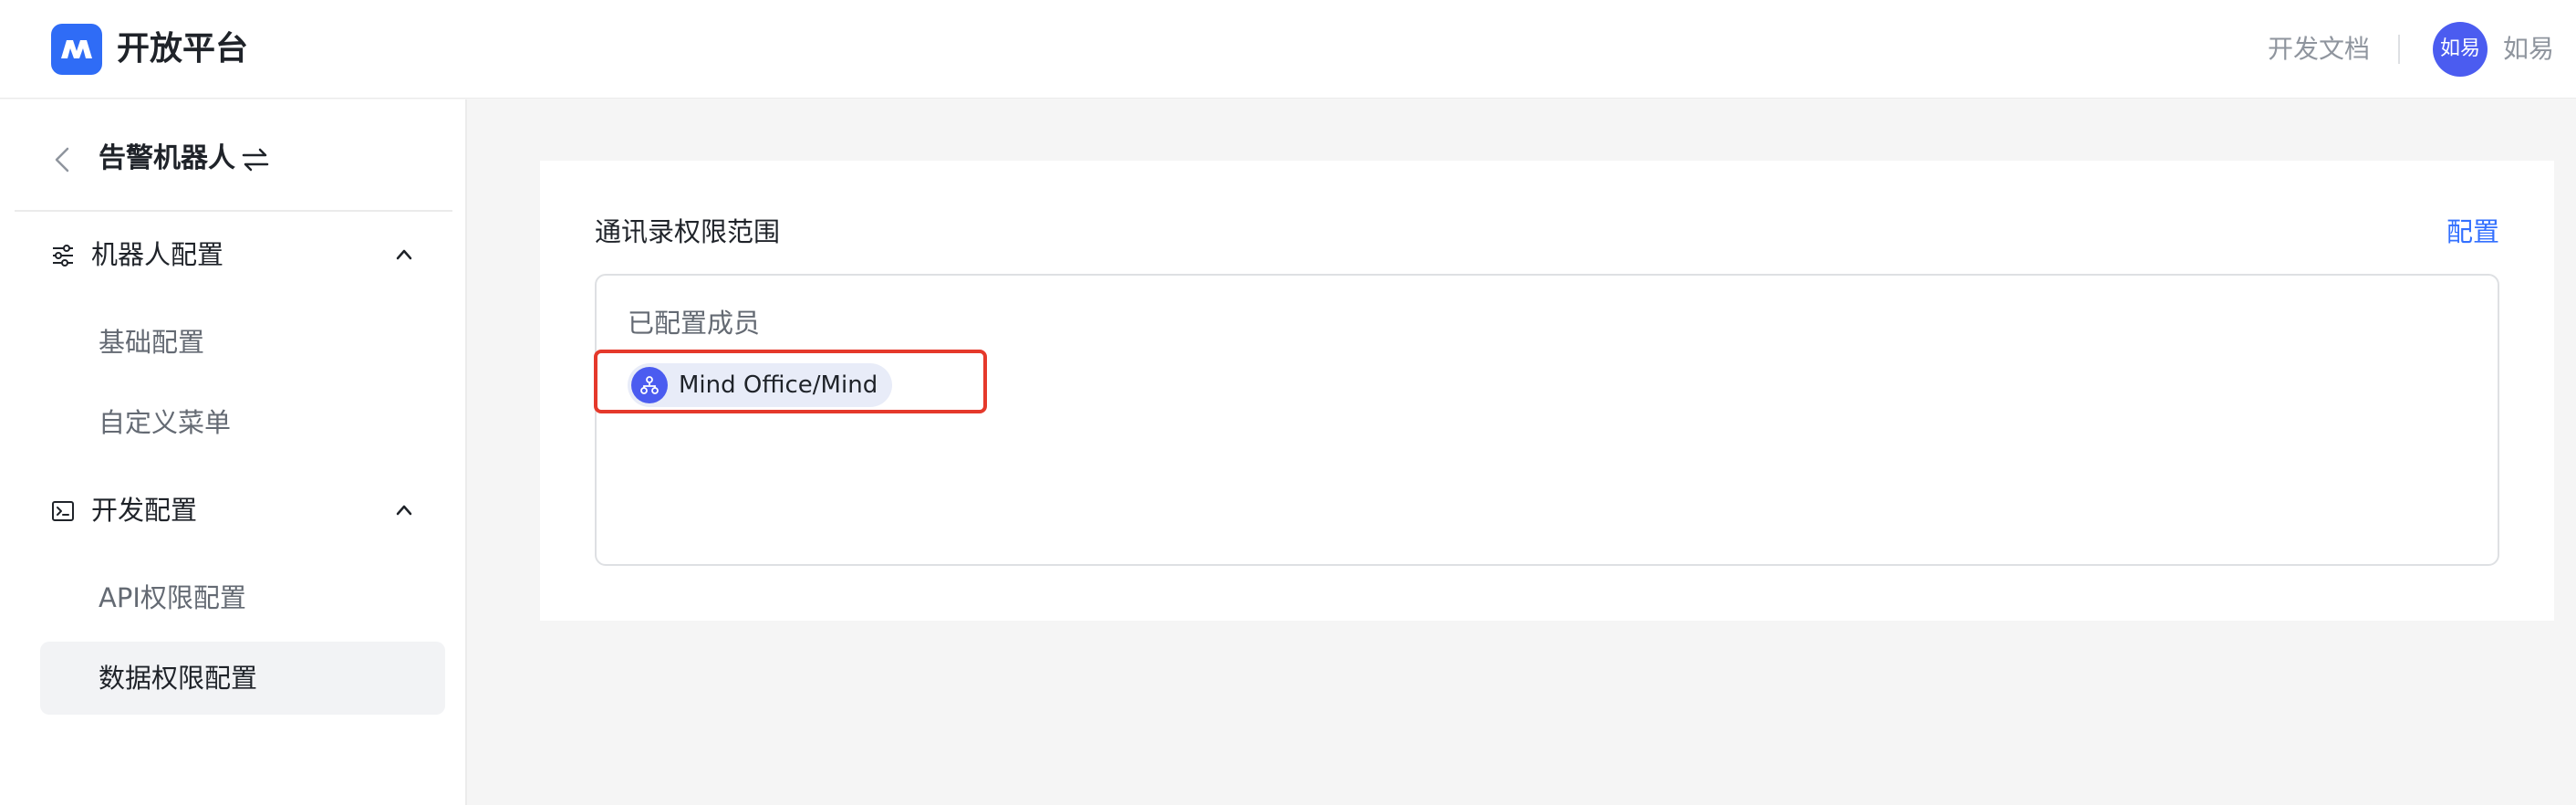  I want to click on sliders-icon, so click(63, 255).